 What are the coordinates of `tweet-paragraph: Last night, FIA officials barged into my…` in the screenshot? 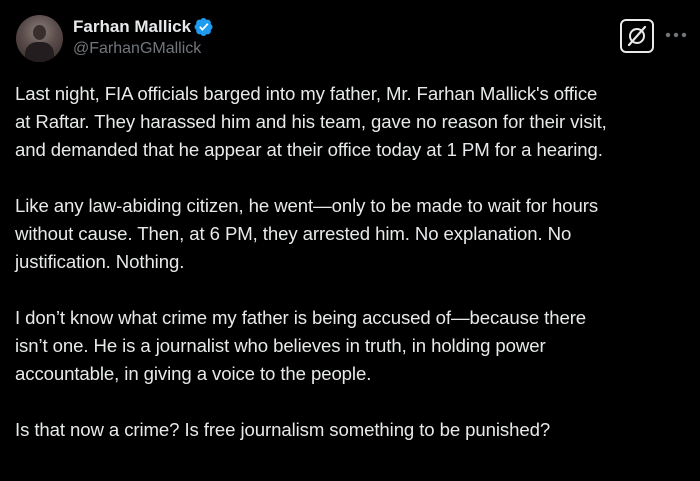 It's located at (311, 121).